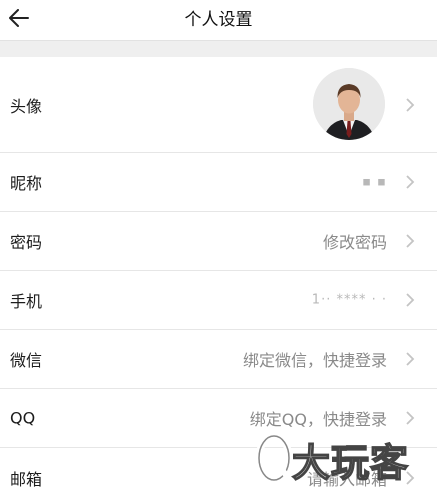 The image size is (437, 500). What do you see at coordinates (318, 419) in the screenshot?
I see `qq-value: 绑定QQ，快捷登录` at bounding box center [318, 419].